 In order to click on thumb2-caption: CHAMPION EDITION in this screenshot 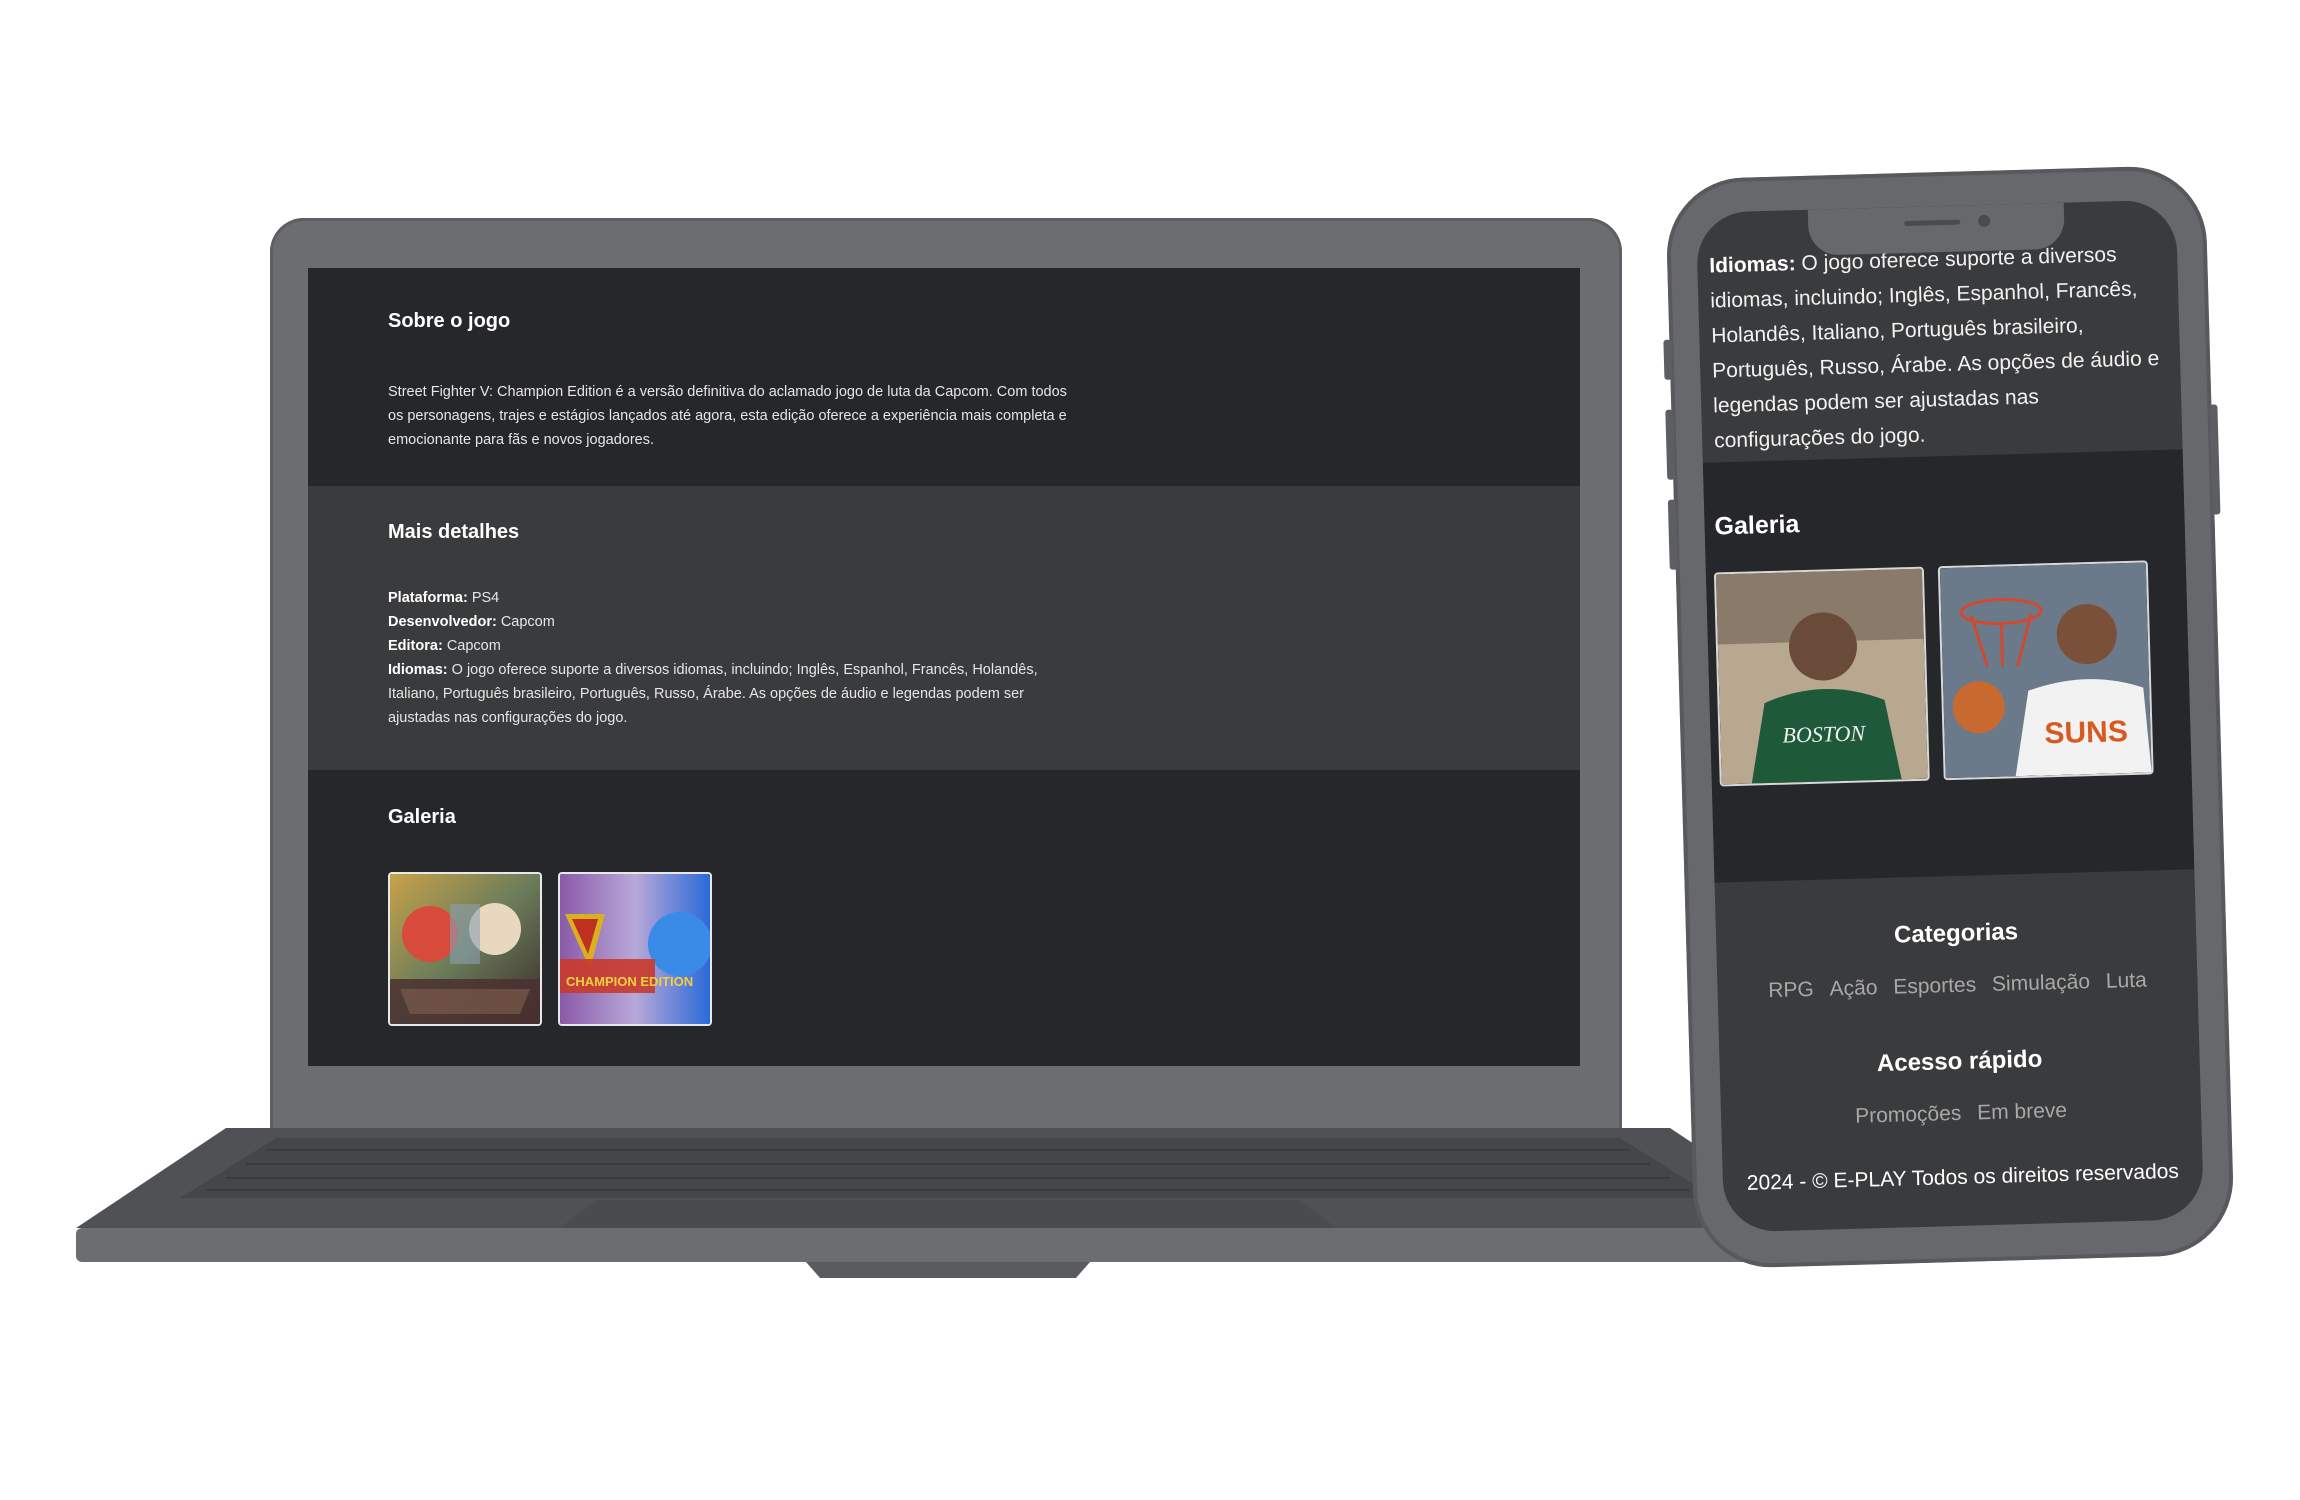, I will do `click(629, 981)`.